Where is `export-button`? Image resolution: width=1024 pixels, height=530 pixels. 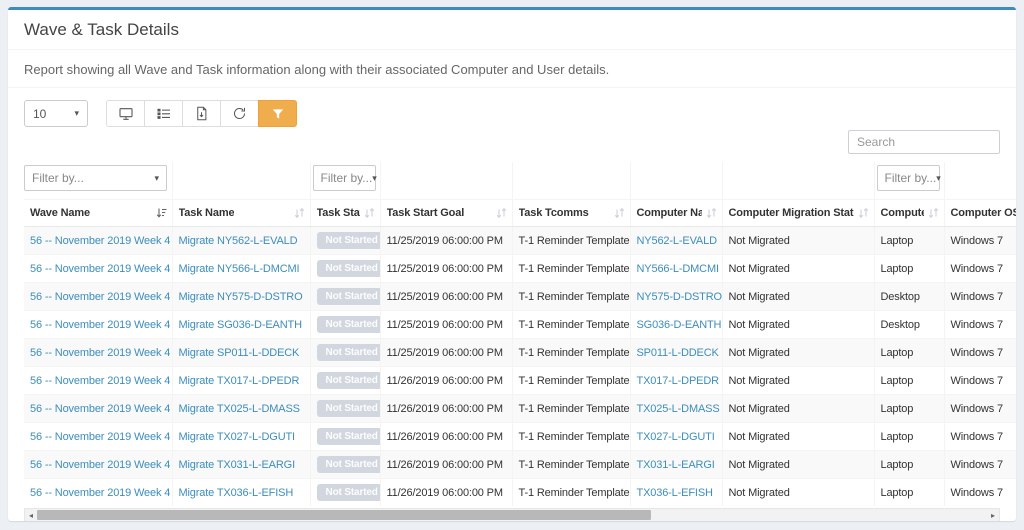 export-button is located at coordinates (201, 113).